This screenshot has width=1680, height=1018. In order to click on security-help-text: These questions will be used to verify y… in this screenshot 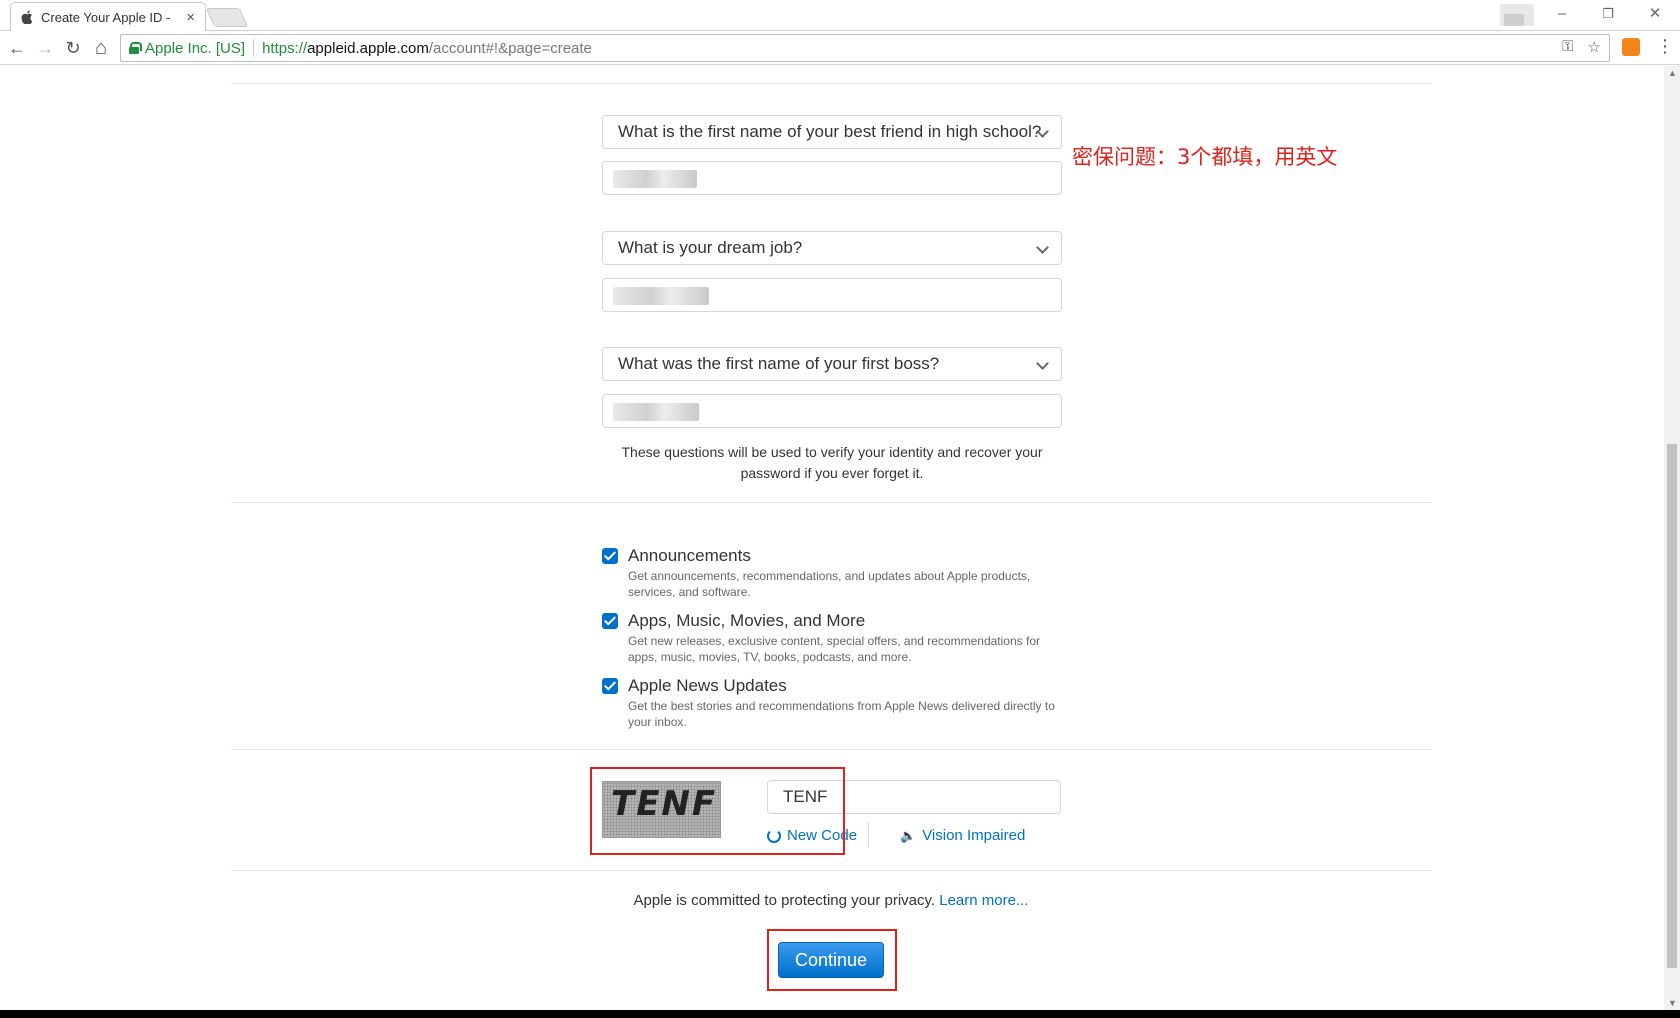, I will do `click(832, 462)`.